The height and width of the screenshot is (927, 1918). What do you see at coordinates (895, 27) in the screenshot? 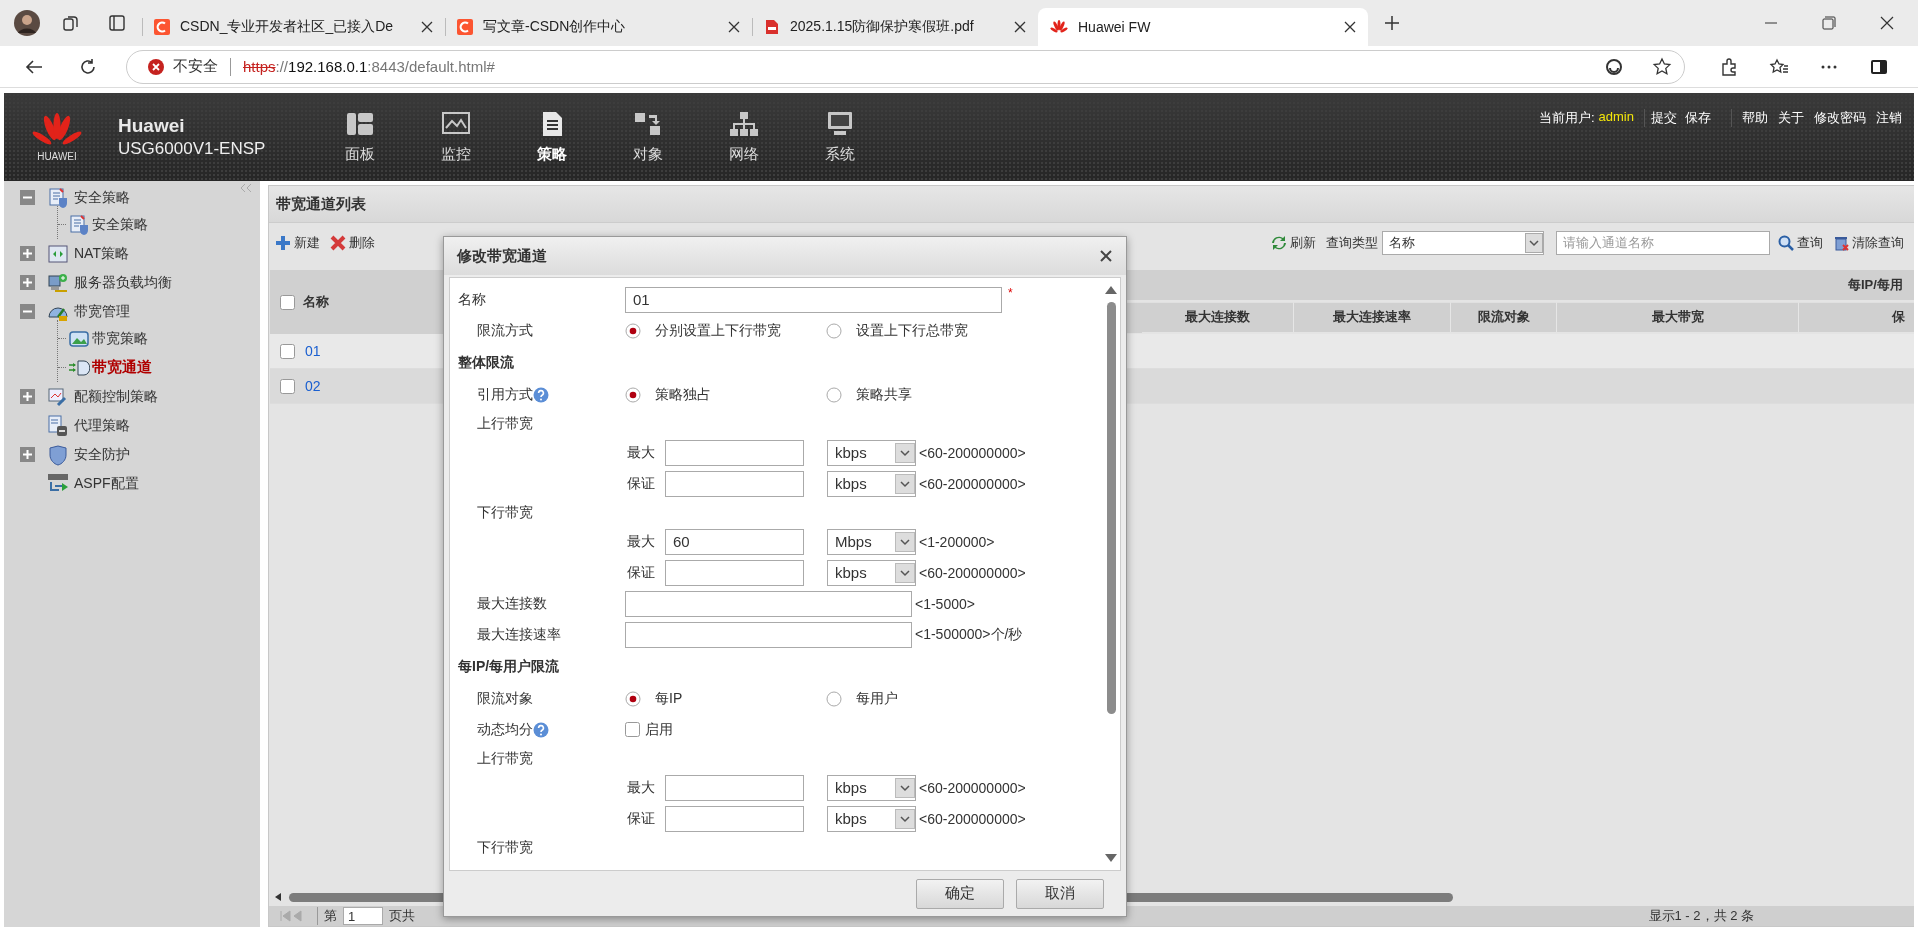
I see `browser-tab: 2025.1.15防御保护寒假班.pdf` at bounding box center [895, 27].